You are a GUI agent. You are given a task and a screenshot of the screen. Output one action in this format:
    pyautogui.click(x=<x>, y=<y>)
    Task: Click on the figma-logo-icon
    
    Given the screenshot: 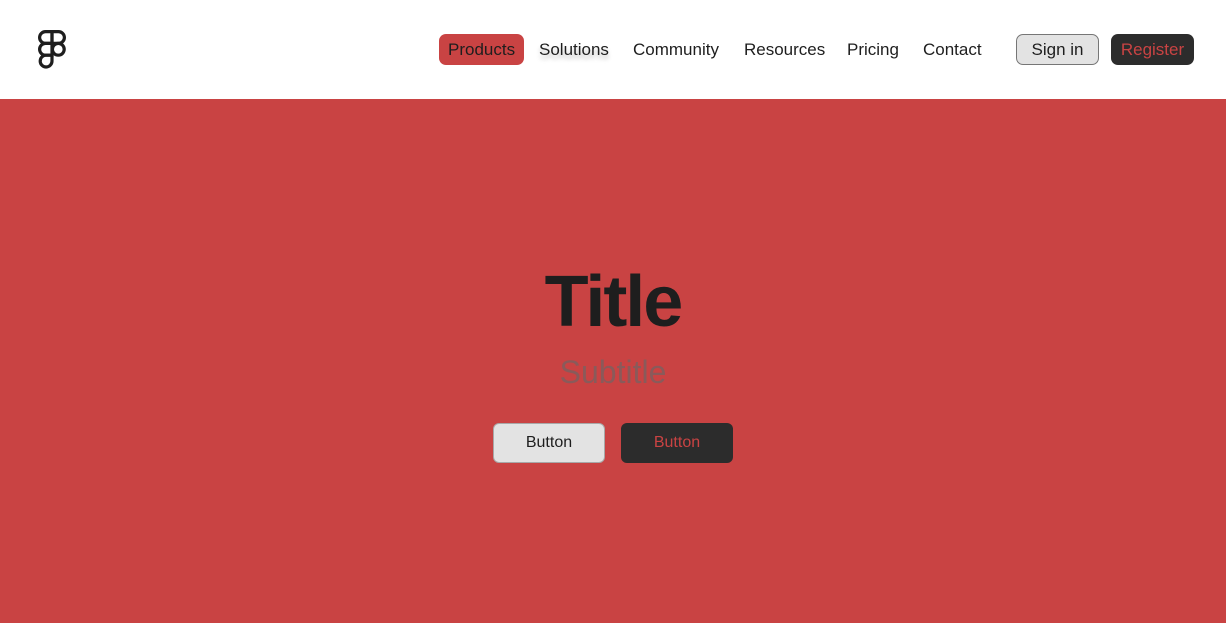 What is the action you would take?
    pyautogui.click(x=52, y=50)
    